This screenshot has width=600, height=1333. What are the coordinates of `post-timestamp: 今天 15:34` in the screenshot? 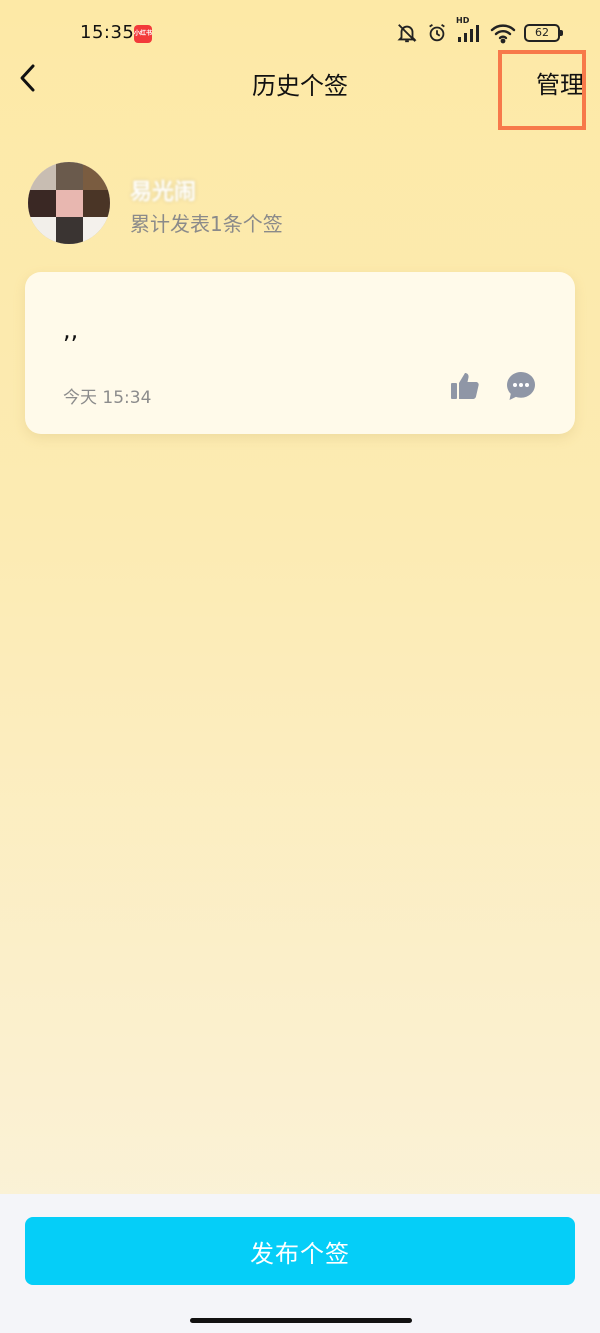 It's located at (107, 398).